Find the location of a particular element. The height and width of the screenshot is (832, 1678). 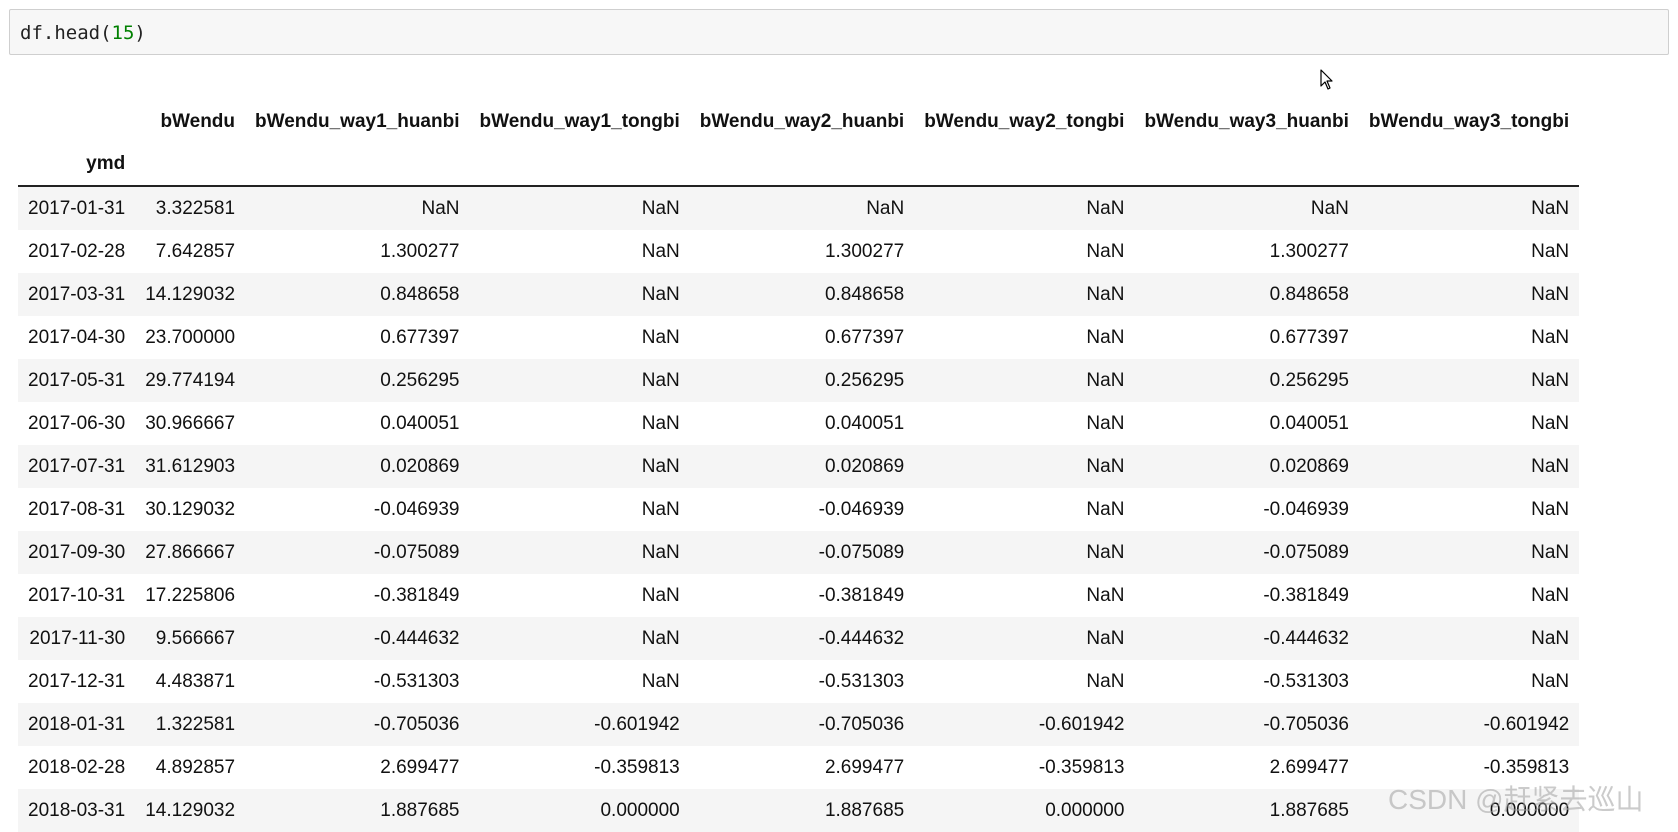

row-index-label: 2017-10-31 is located at coordinates (77, 595).